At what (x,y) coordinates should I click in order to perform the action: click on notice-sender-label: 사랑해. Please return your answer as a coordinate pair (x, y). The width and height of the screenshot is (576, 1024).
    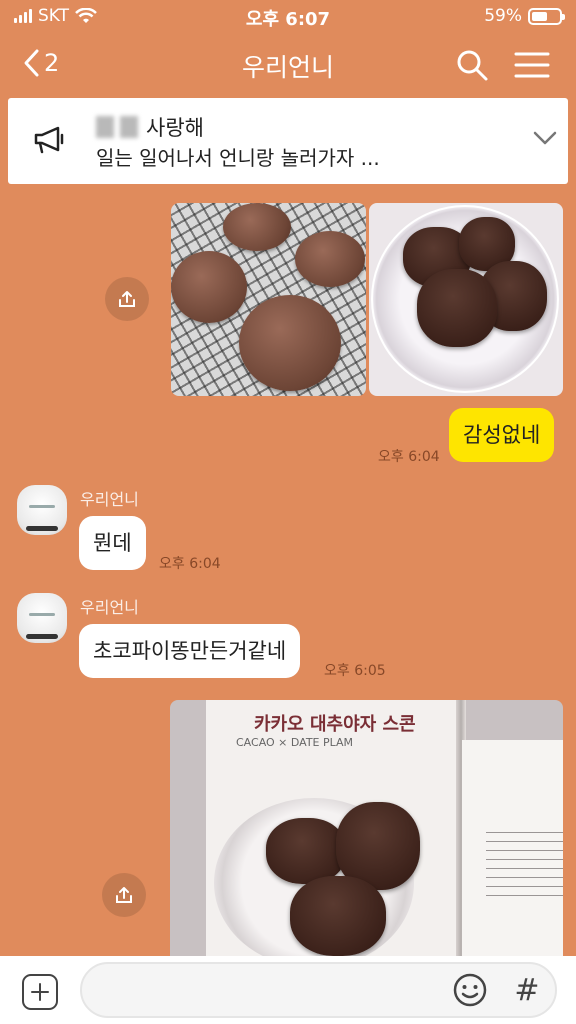
    Looking at the image, I should click on (175, 128).